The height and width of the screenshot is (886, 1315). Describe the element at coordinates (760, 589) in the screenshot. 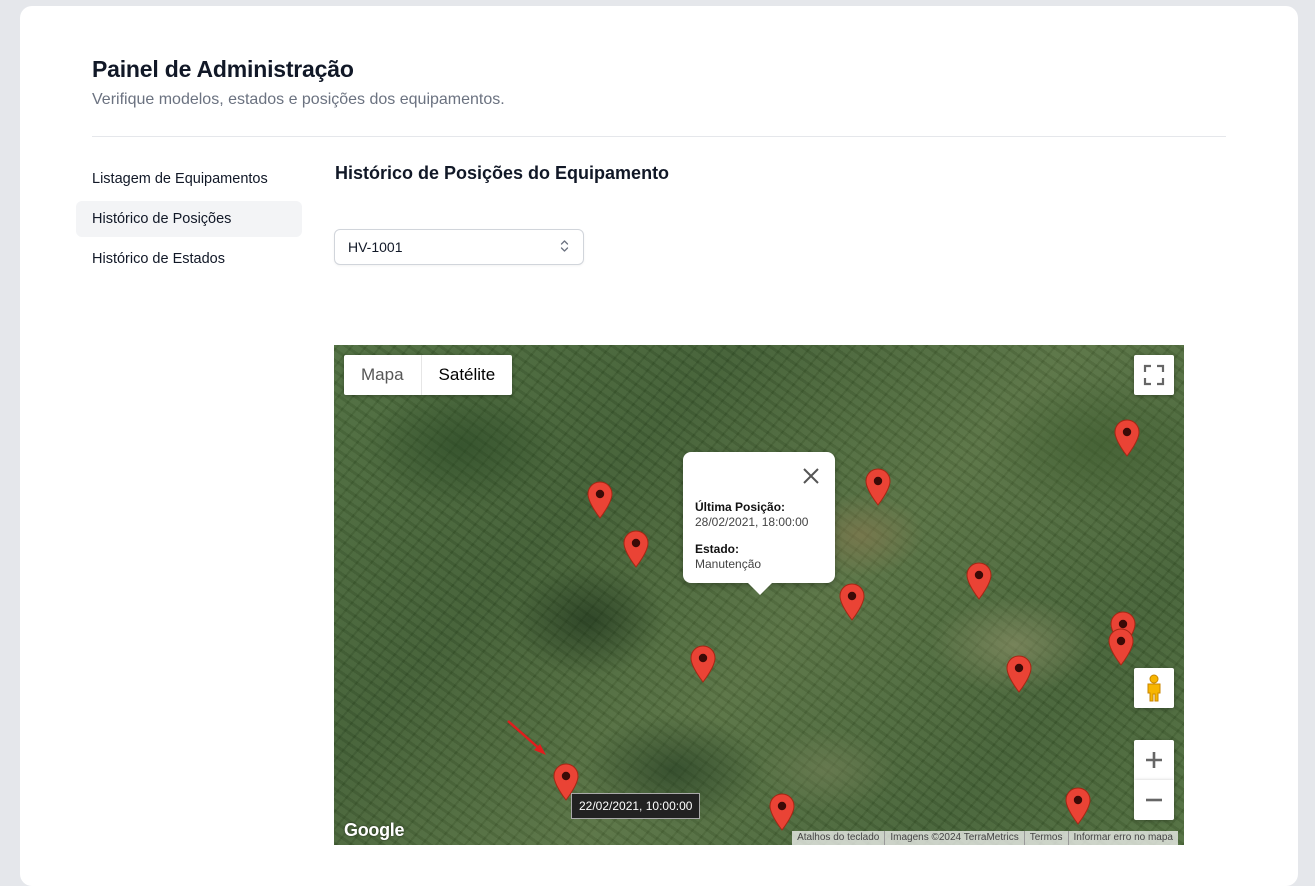

I see `info-window-tail` at that location.